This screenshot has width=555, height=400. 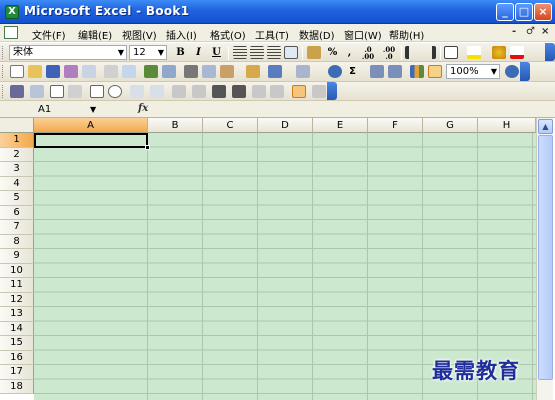 What do you see at coordinates (417, 71) in the screenshot?
I see `chart-wizard-icon` at bounding box center [417, 71].